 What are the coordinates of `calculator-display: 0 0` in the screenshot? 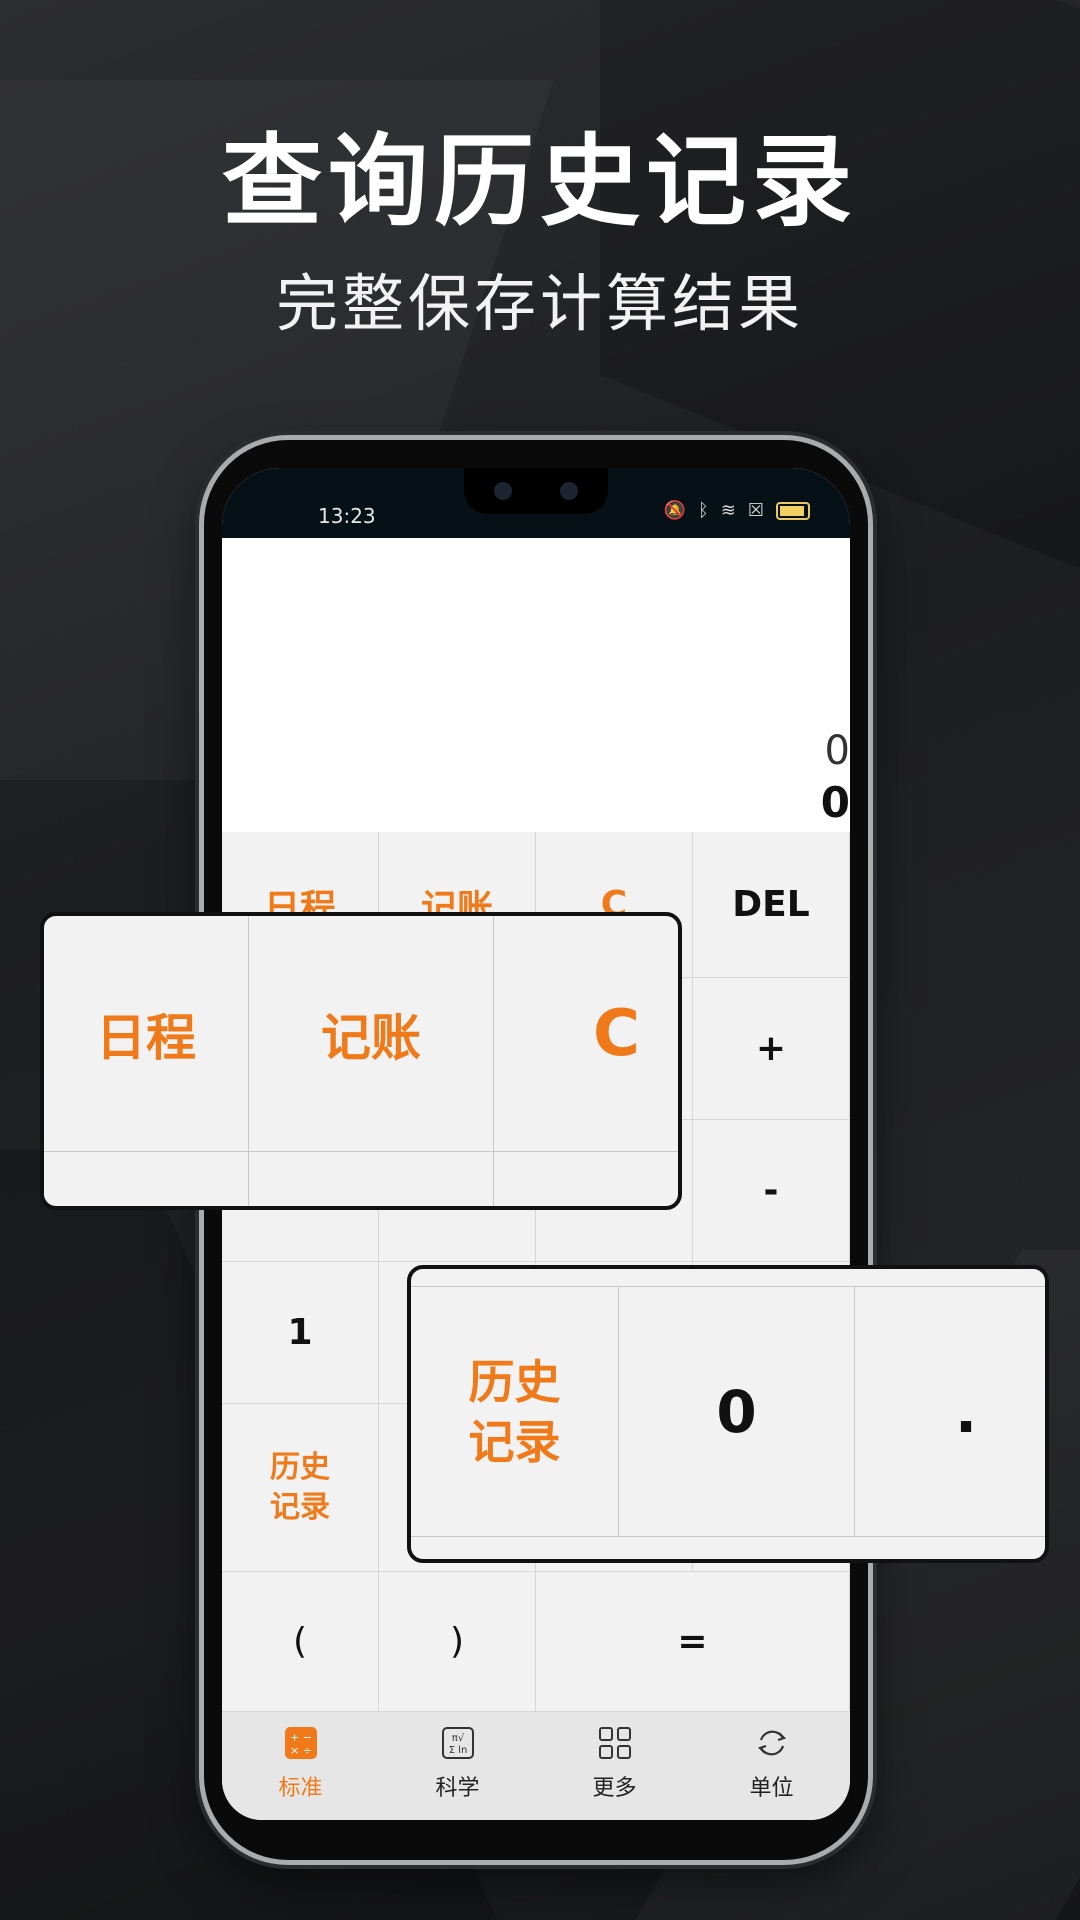 It's located at (536, 685).